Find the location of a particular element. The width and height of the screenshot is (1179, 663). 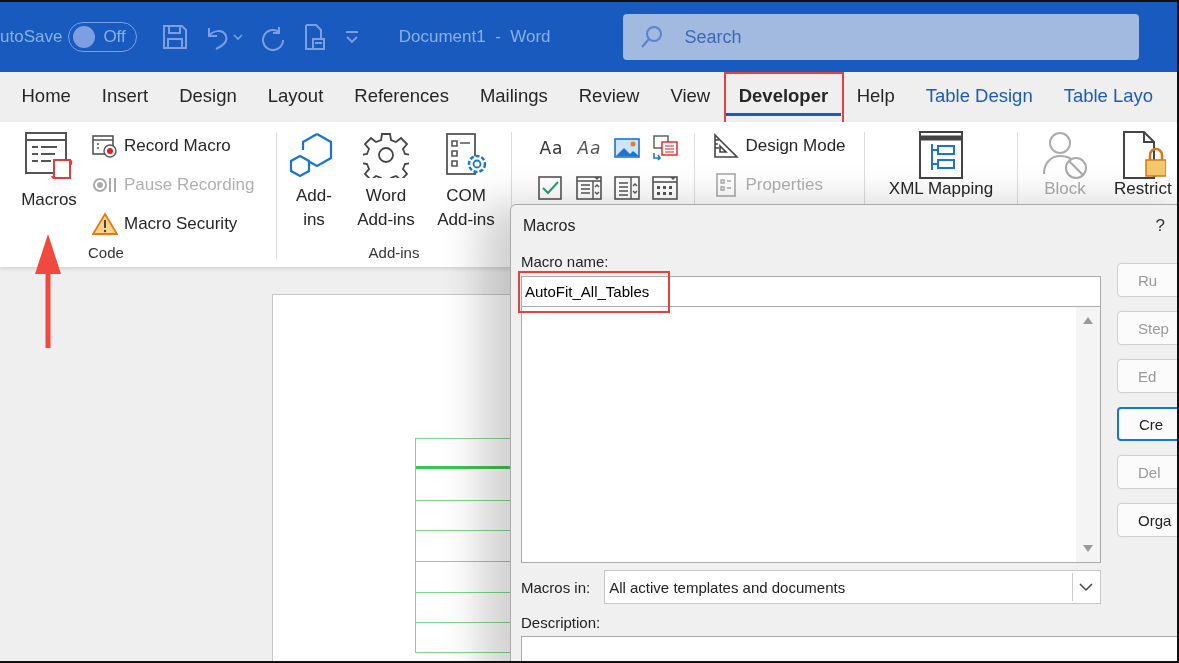

caret-icon is located at coordinates (237, 37).